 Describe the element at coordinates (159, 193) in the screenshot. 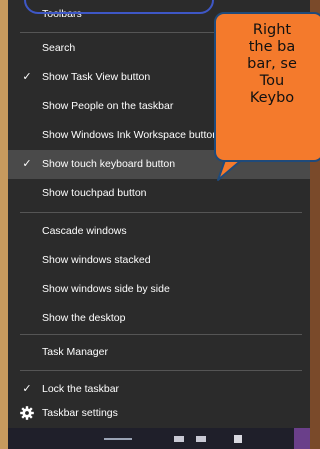

I see `menu-item-show-touchpad: Show touchpad button` at that location.